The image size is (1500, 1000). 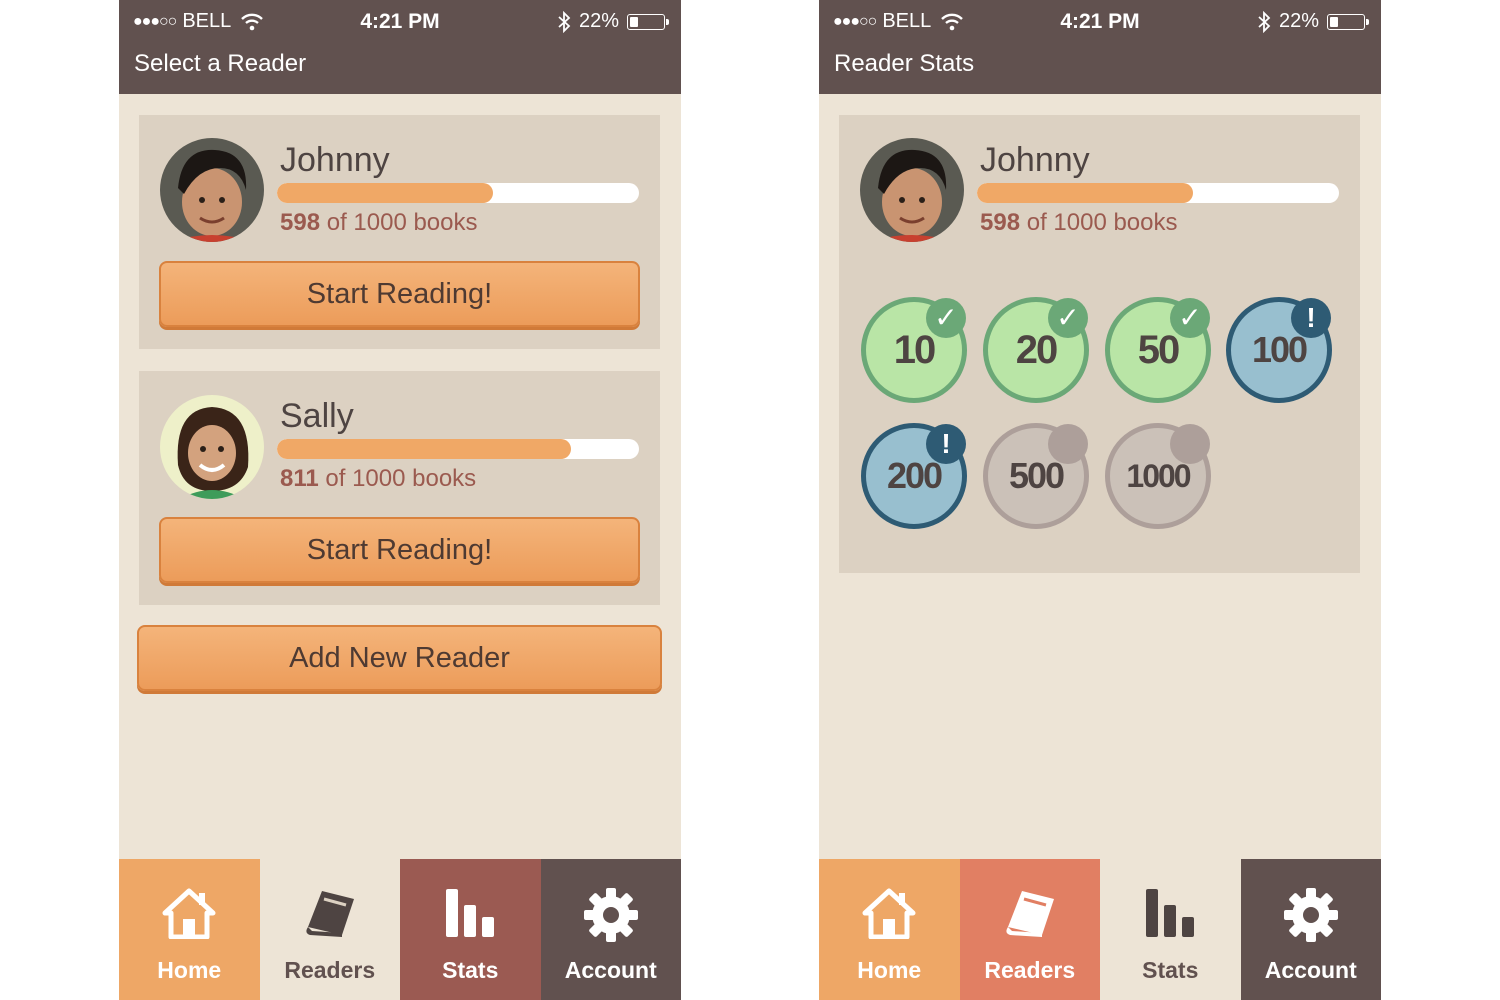 I want to click on milestone-badge-100: 100 !, so click(x=1279, y=350).